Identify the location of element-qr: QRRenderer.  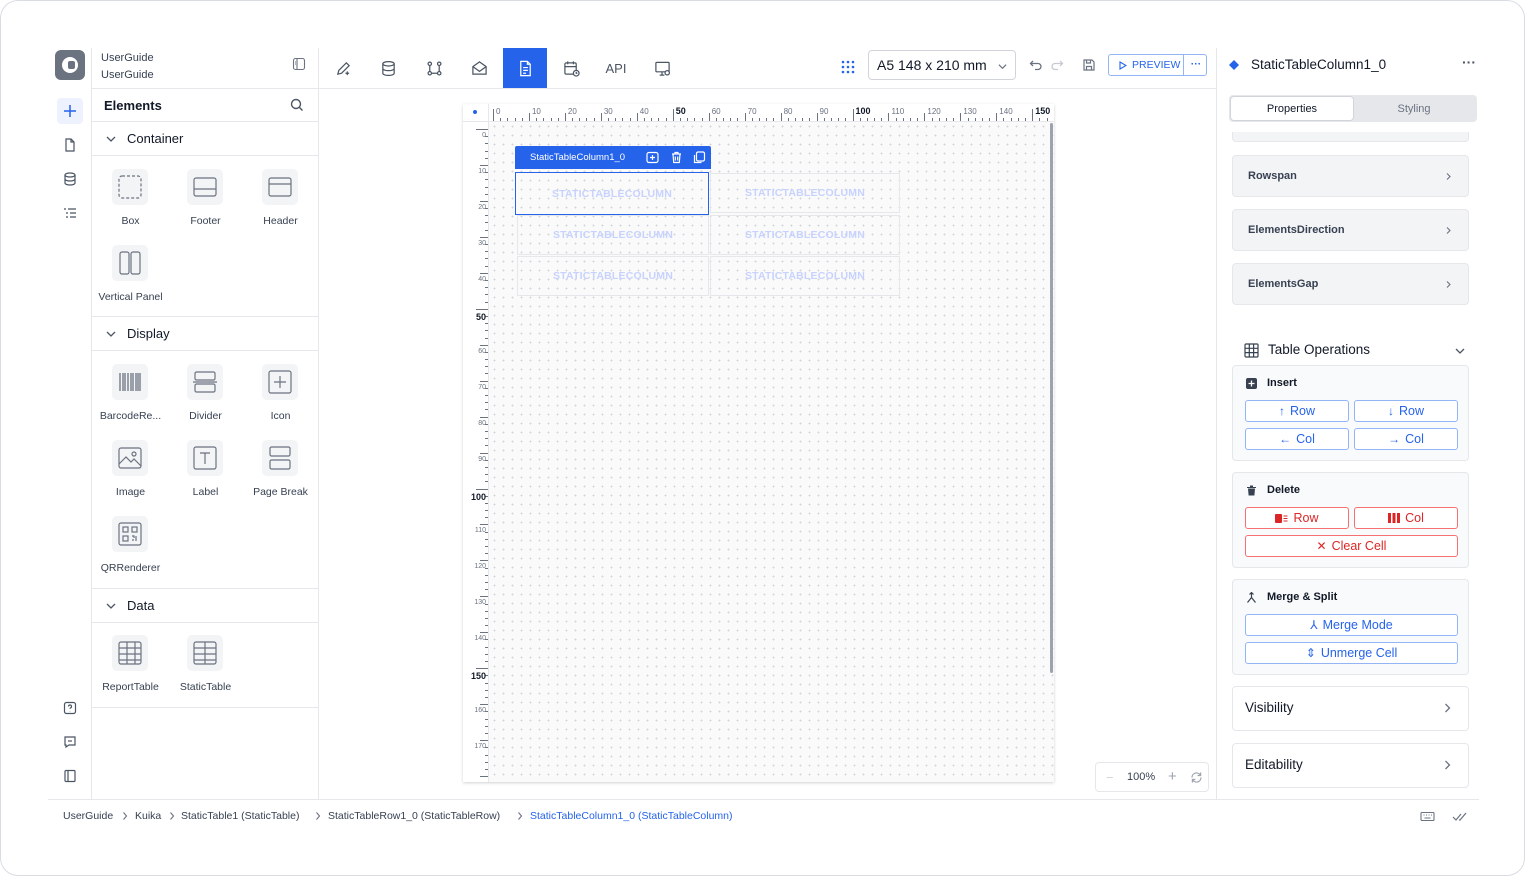
(130, 551).